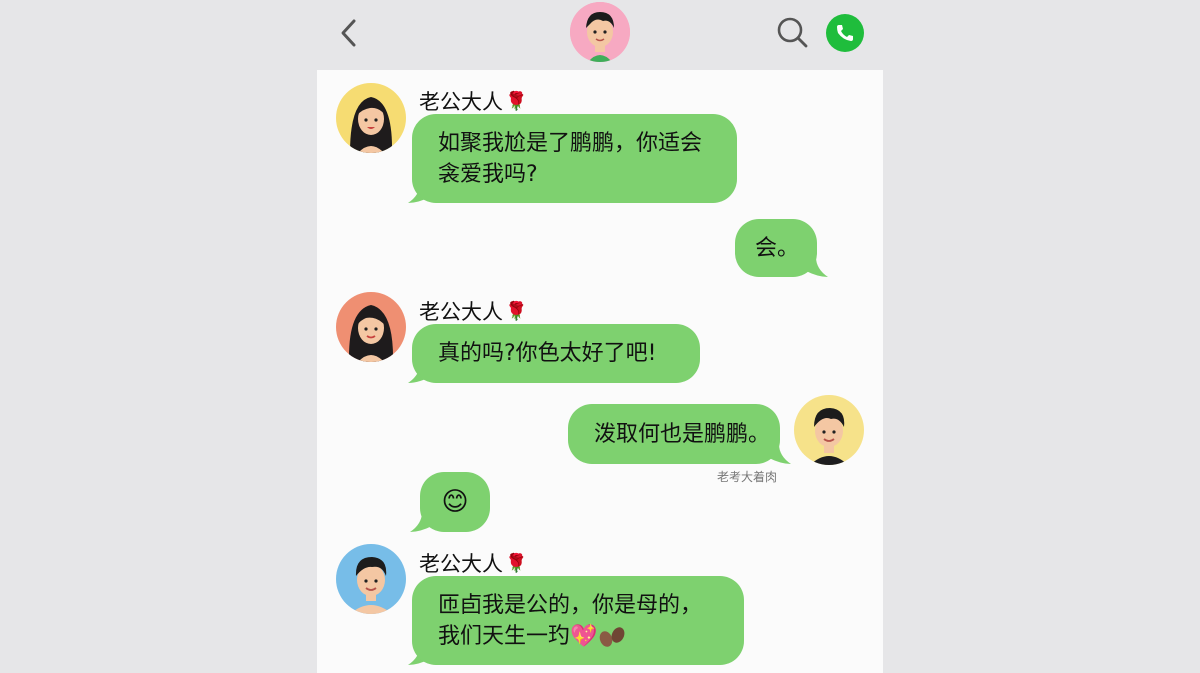 This screenshot has width=1200, height=673. I want to click on search-icon, so click(792, 32).